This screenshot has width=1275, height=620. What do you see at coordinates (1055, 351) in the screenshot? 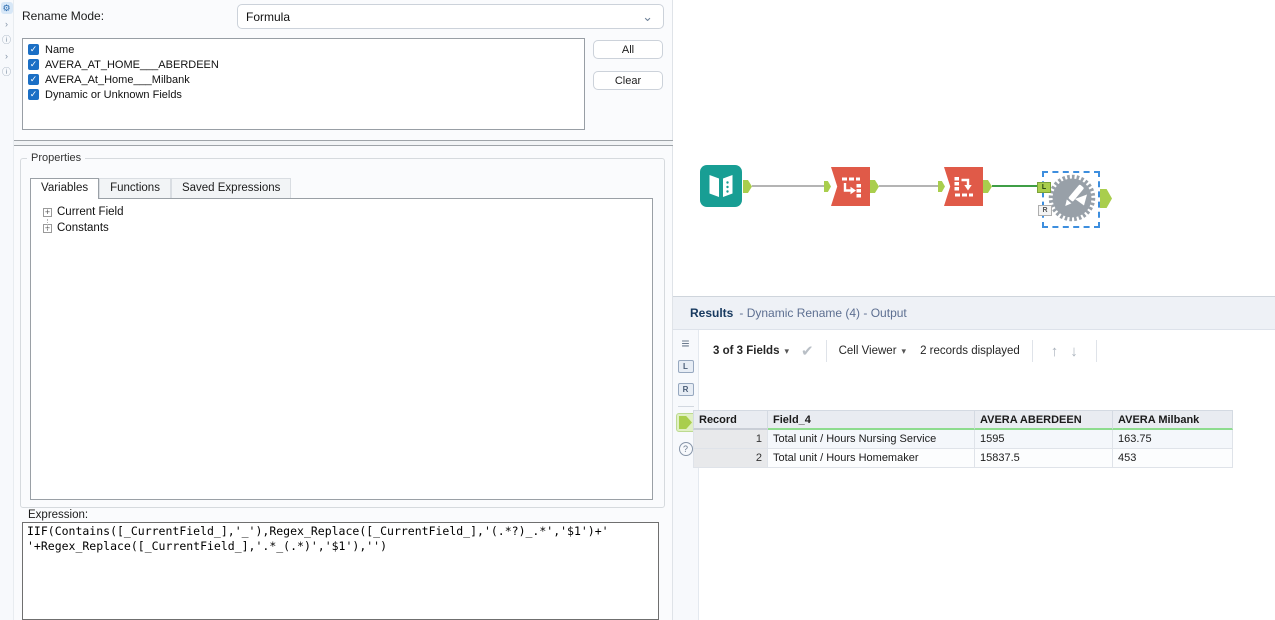
I see `arrow-up-icon: ↑` at bounding box center [1055, 351].